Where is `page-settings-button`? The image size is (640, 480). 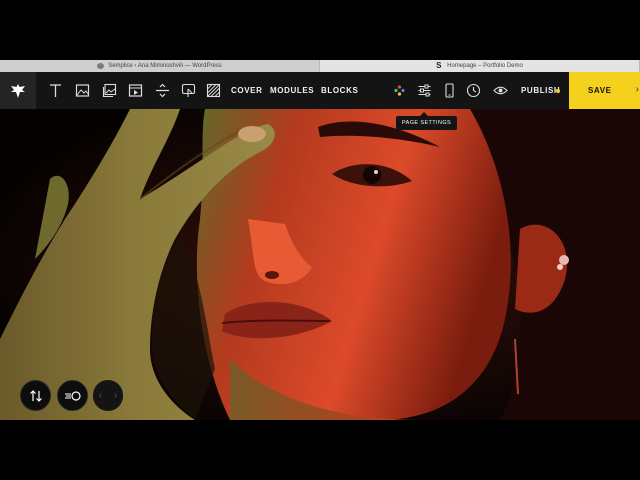 page-settings-button is located at coordinates (424, 90).